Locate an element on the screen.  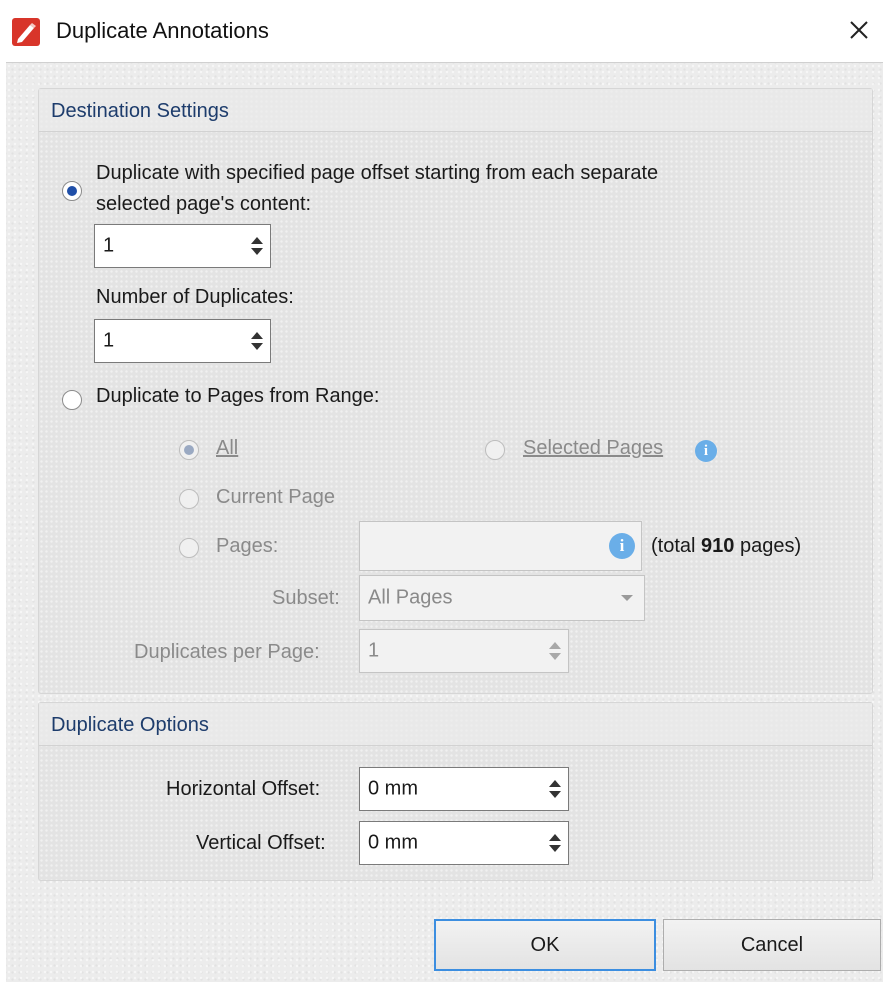
ok-button-label: OK is located at coordinates (545, 945).